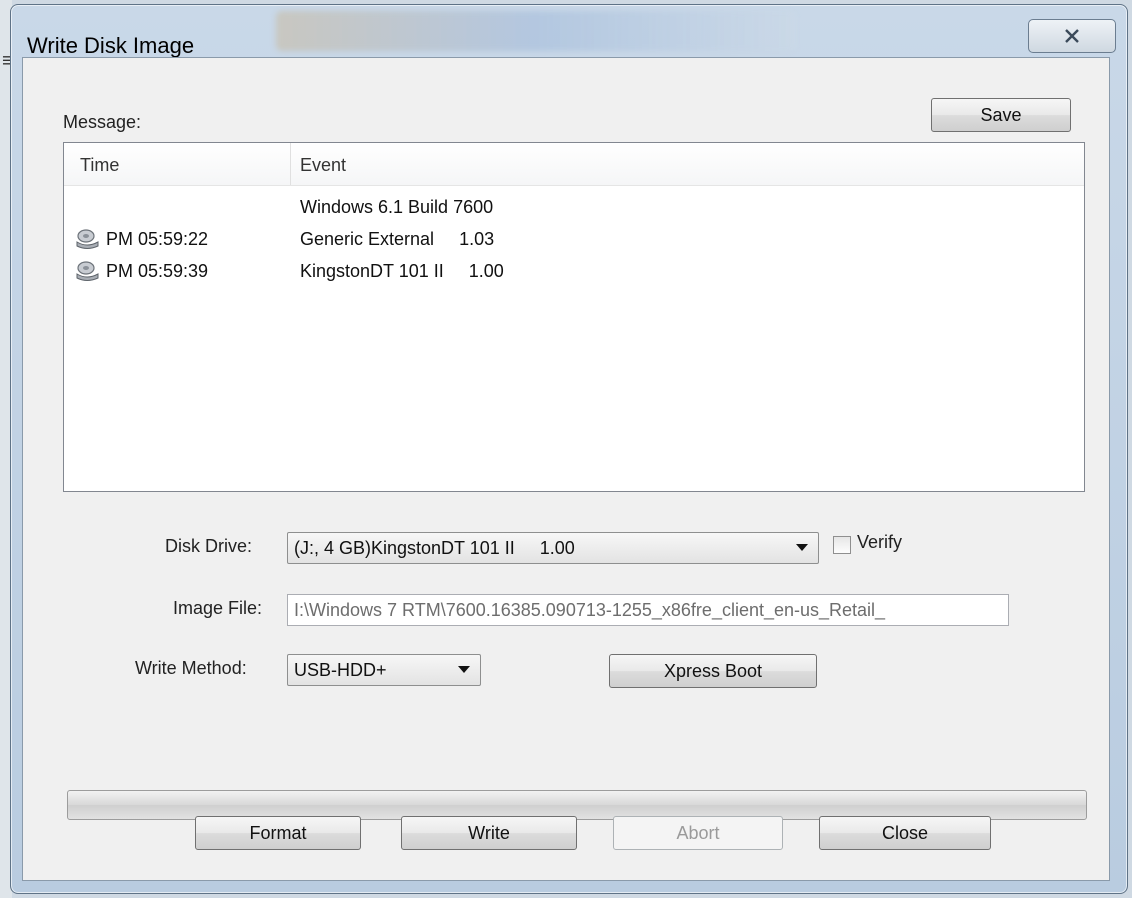 The image size is (1132, 898). I want to click on message-label: Message:, so click(102, 122).